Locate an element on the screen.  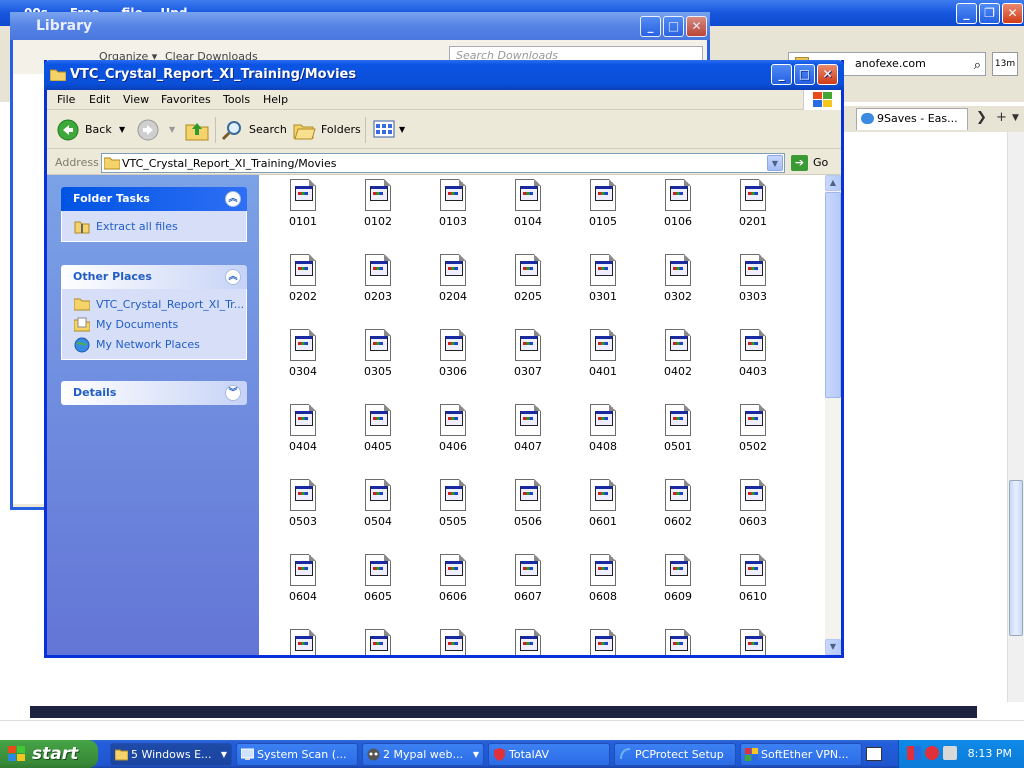
file-list-scrollbar: ▲ ▼ is located at coordinates (833, 415).